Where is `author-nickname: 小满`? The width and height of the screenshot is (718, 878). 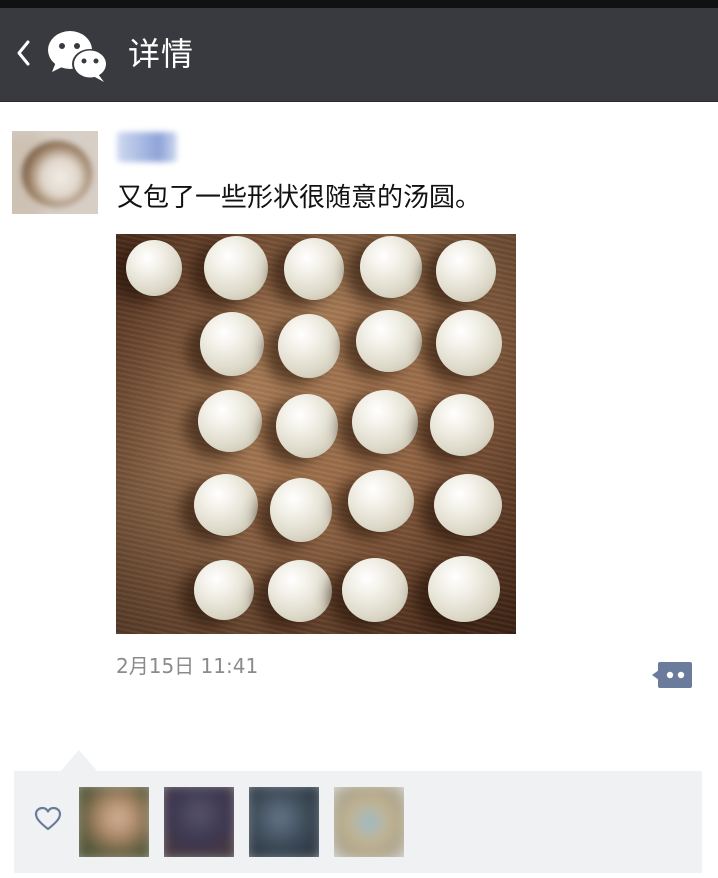 author-nickname: 小满 is located at coordinates (147, 147).